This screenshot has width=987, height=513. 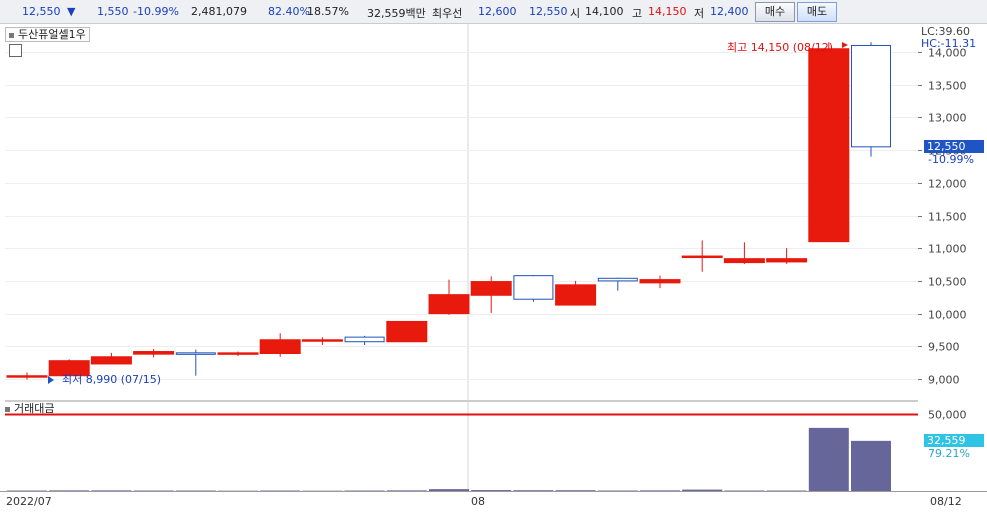 What do you see at coordinates (41, 11) in the screenshot?
I see `current-price: 12,550` at bounding box center [41, 11].